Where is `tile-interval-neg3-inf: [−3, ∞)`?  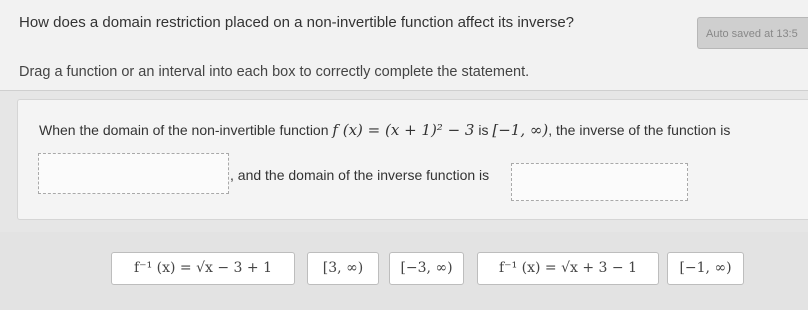
tile-interval-neg3-inf: [−3, ∞) is located at coordinates (426, 268).